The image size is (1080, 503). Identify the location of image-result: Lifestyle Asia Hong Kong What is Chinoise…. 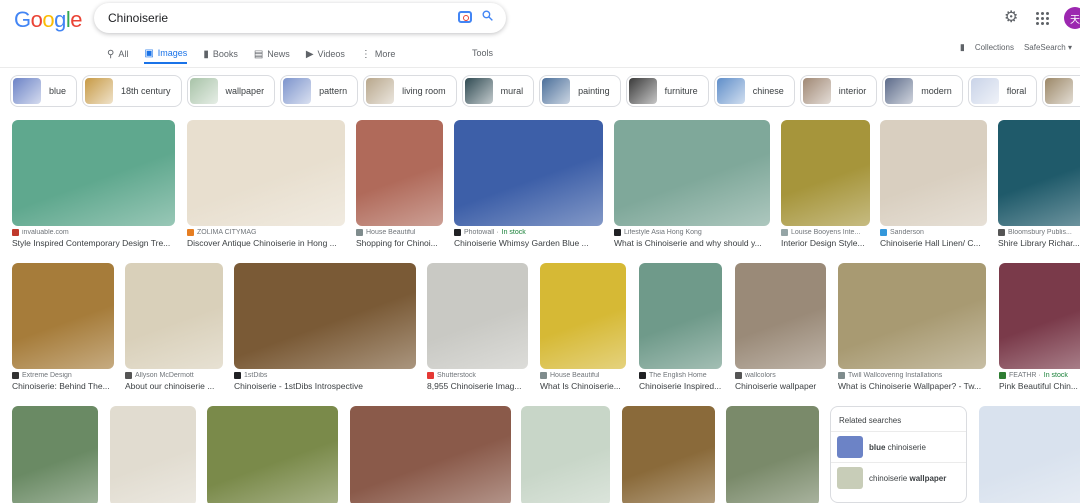
(692, 184).